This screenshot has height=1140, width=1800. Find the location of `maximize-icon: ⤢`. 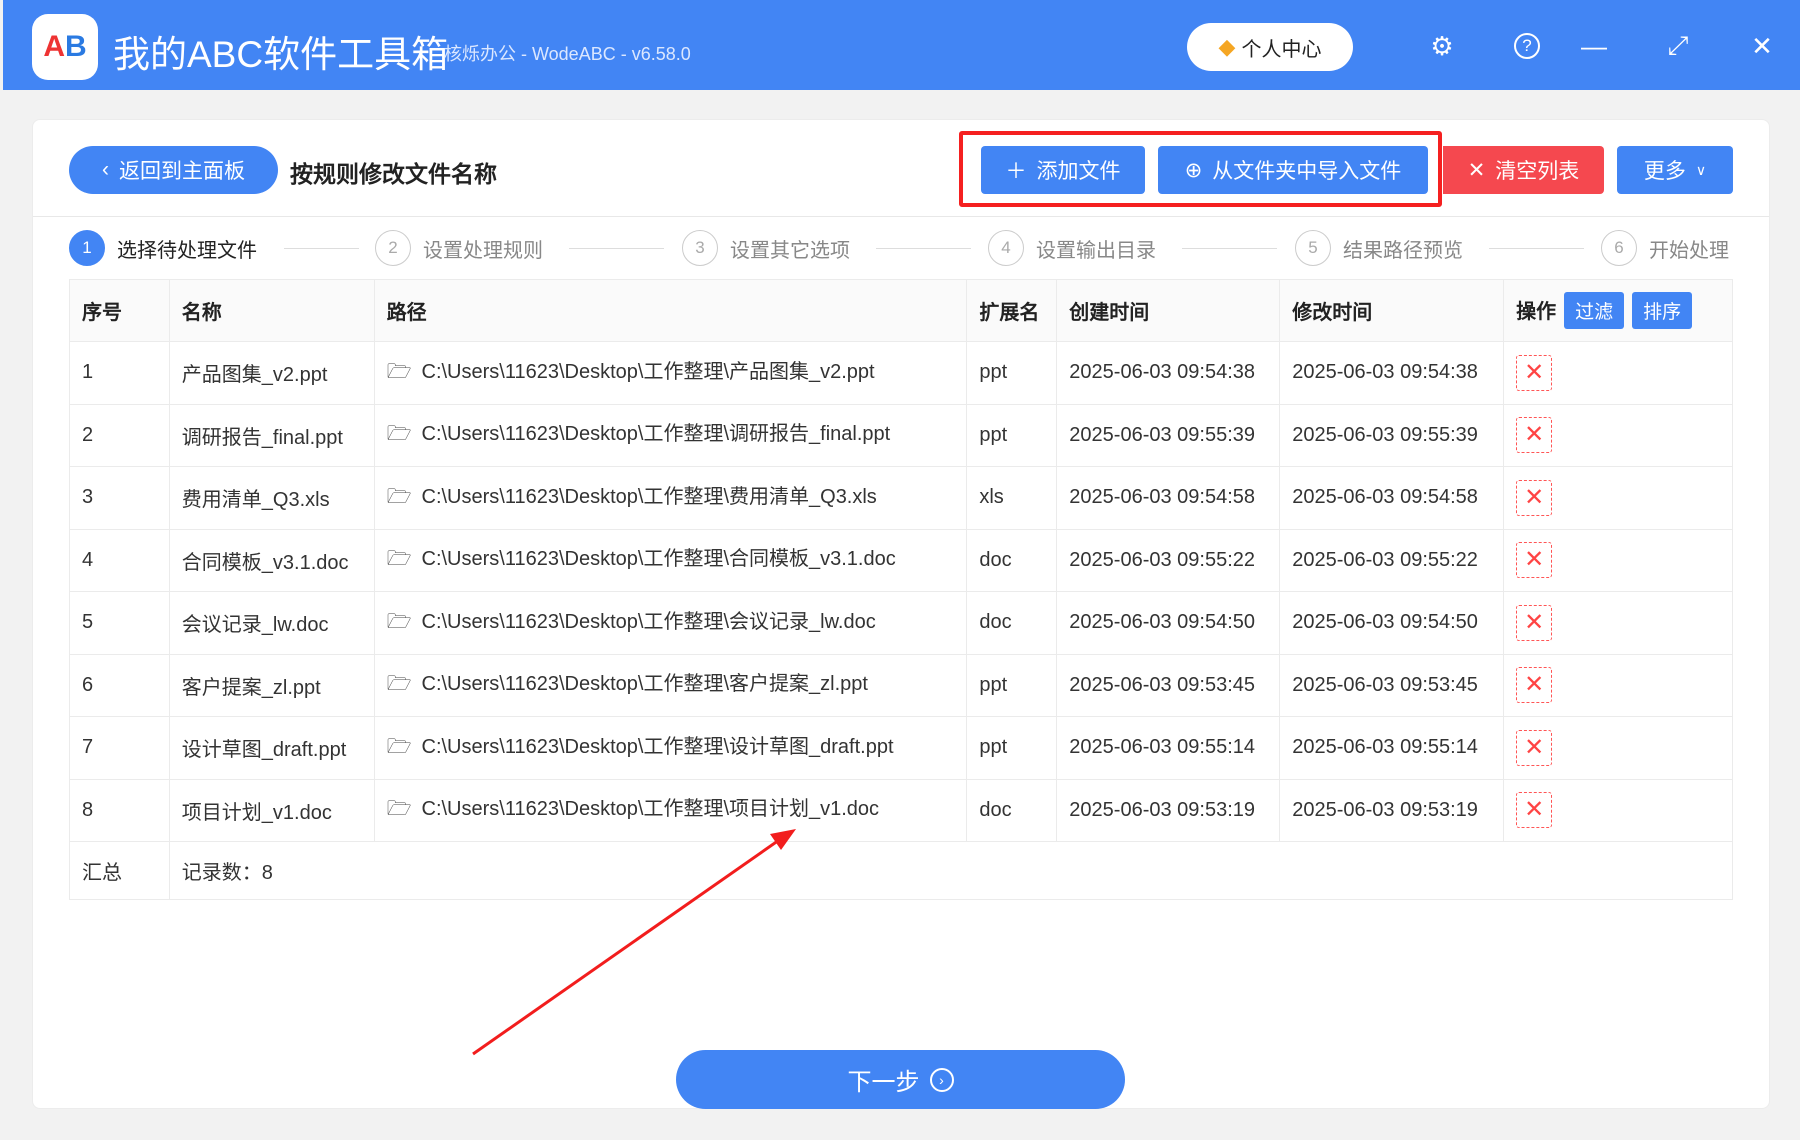

maximize-icon: ⤢ is located at coordinates (1678, 46).